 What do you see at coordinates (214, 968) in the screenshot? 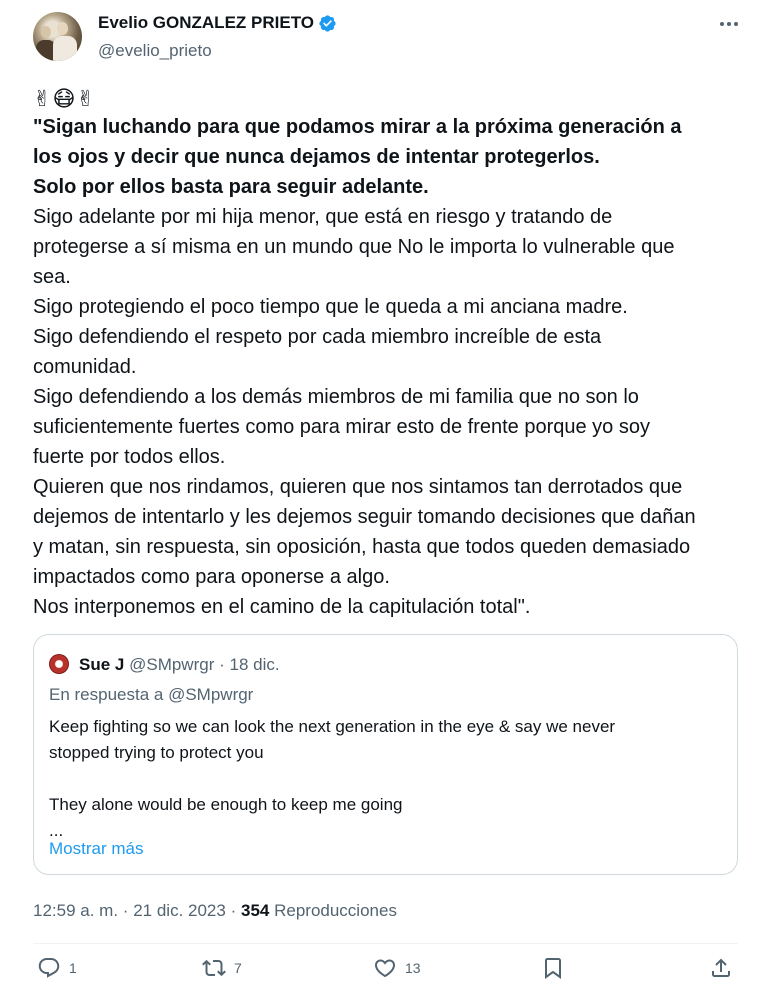
I see `retweet-icon` at bounding box center [214, 968].